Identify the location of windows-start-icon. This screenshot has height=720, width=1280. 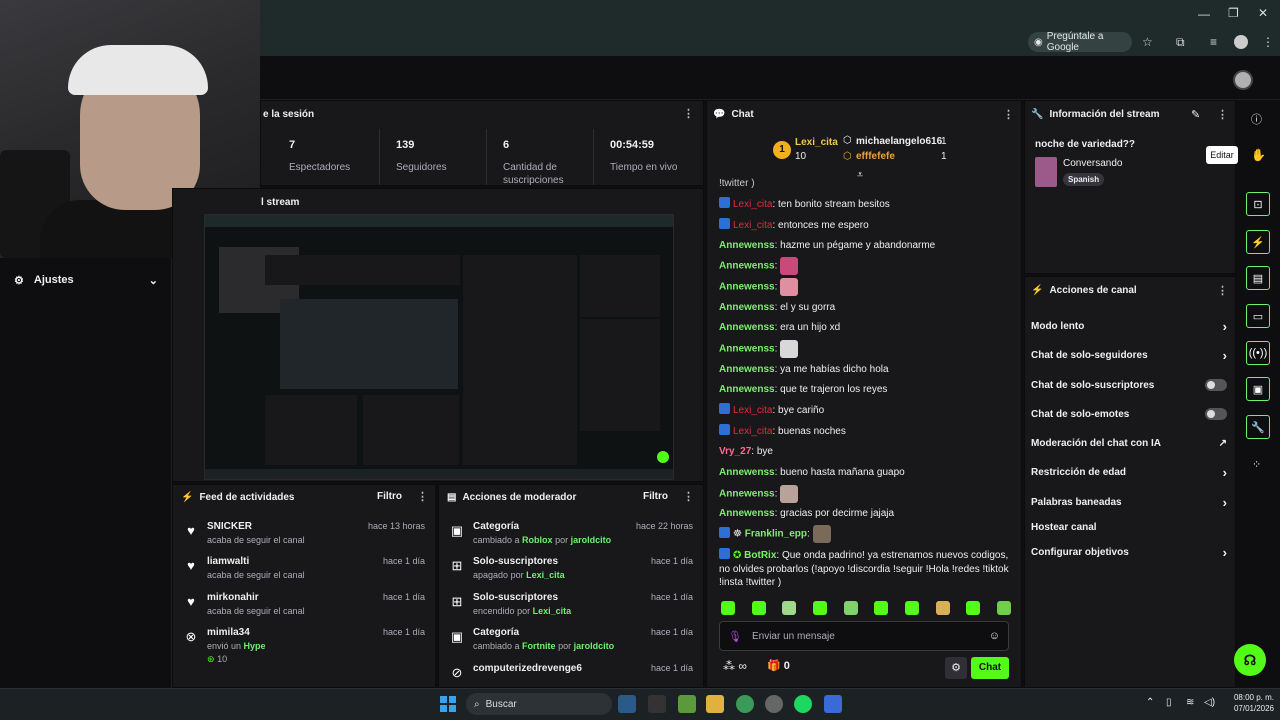
(448, 704).